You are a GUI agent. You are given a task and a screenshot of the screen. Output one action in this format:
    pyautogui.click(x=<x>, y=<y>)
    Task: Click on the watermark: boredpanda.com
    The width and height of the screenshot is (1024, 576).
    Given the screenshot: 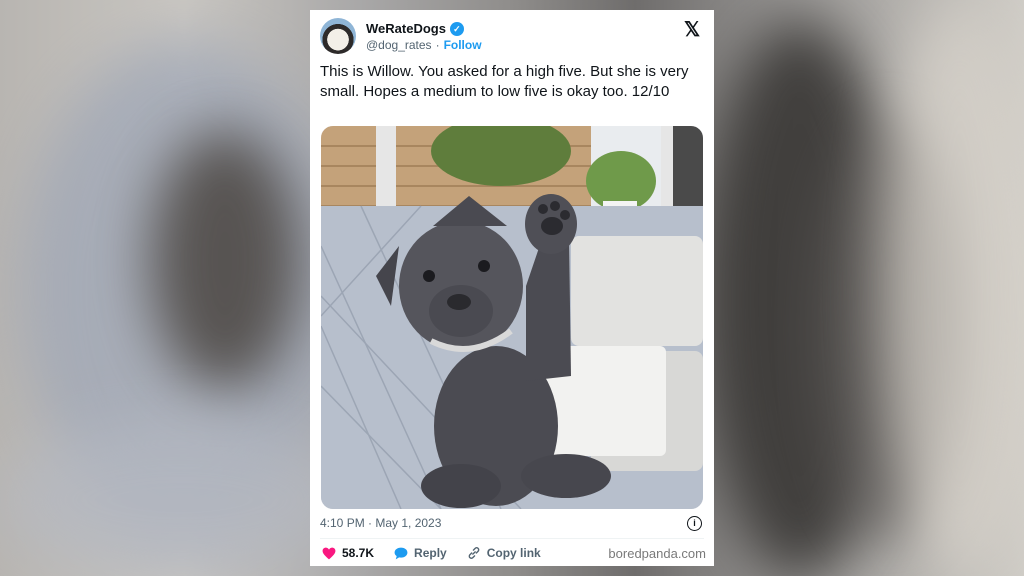 What is the action you would take?
    pyautogui.click(x=657, y=553)
    